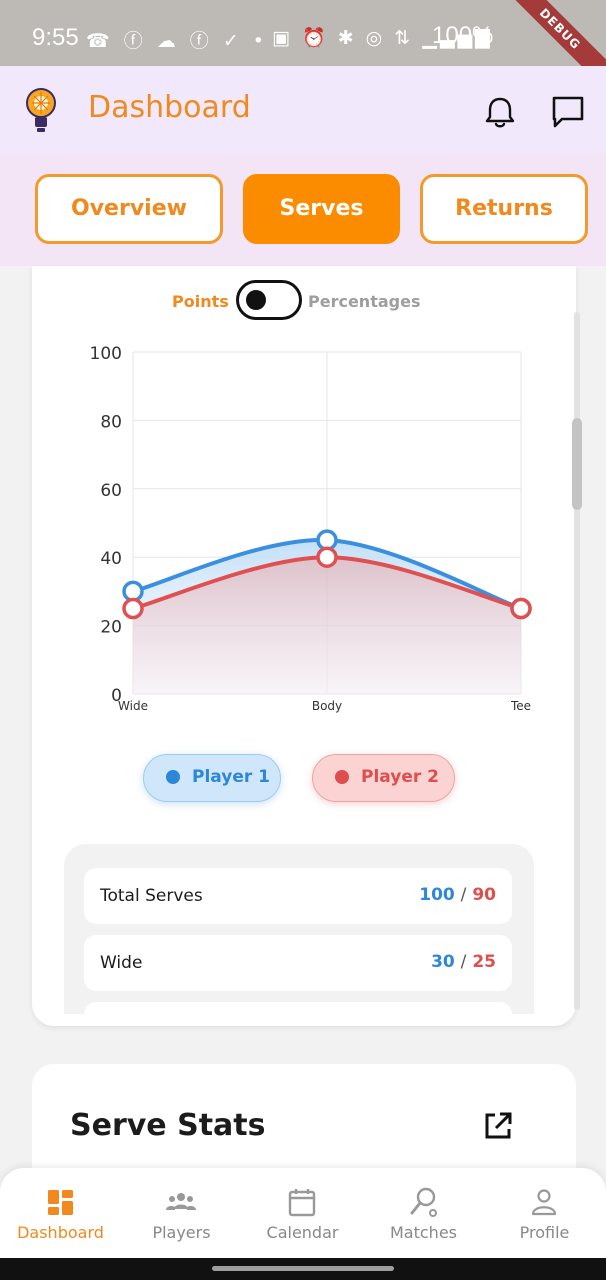 This screenshot has width=606, height=1280. What do you see at coordinates (544, 1202) in the screenshot?
I see `profile-icon` at bounding box center [544, 1202].